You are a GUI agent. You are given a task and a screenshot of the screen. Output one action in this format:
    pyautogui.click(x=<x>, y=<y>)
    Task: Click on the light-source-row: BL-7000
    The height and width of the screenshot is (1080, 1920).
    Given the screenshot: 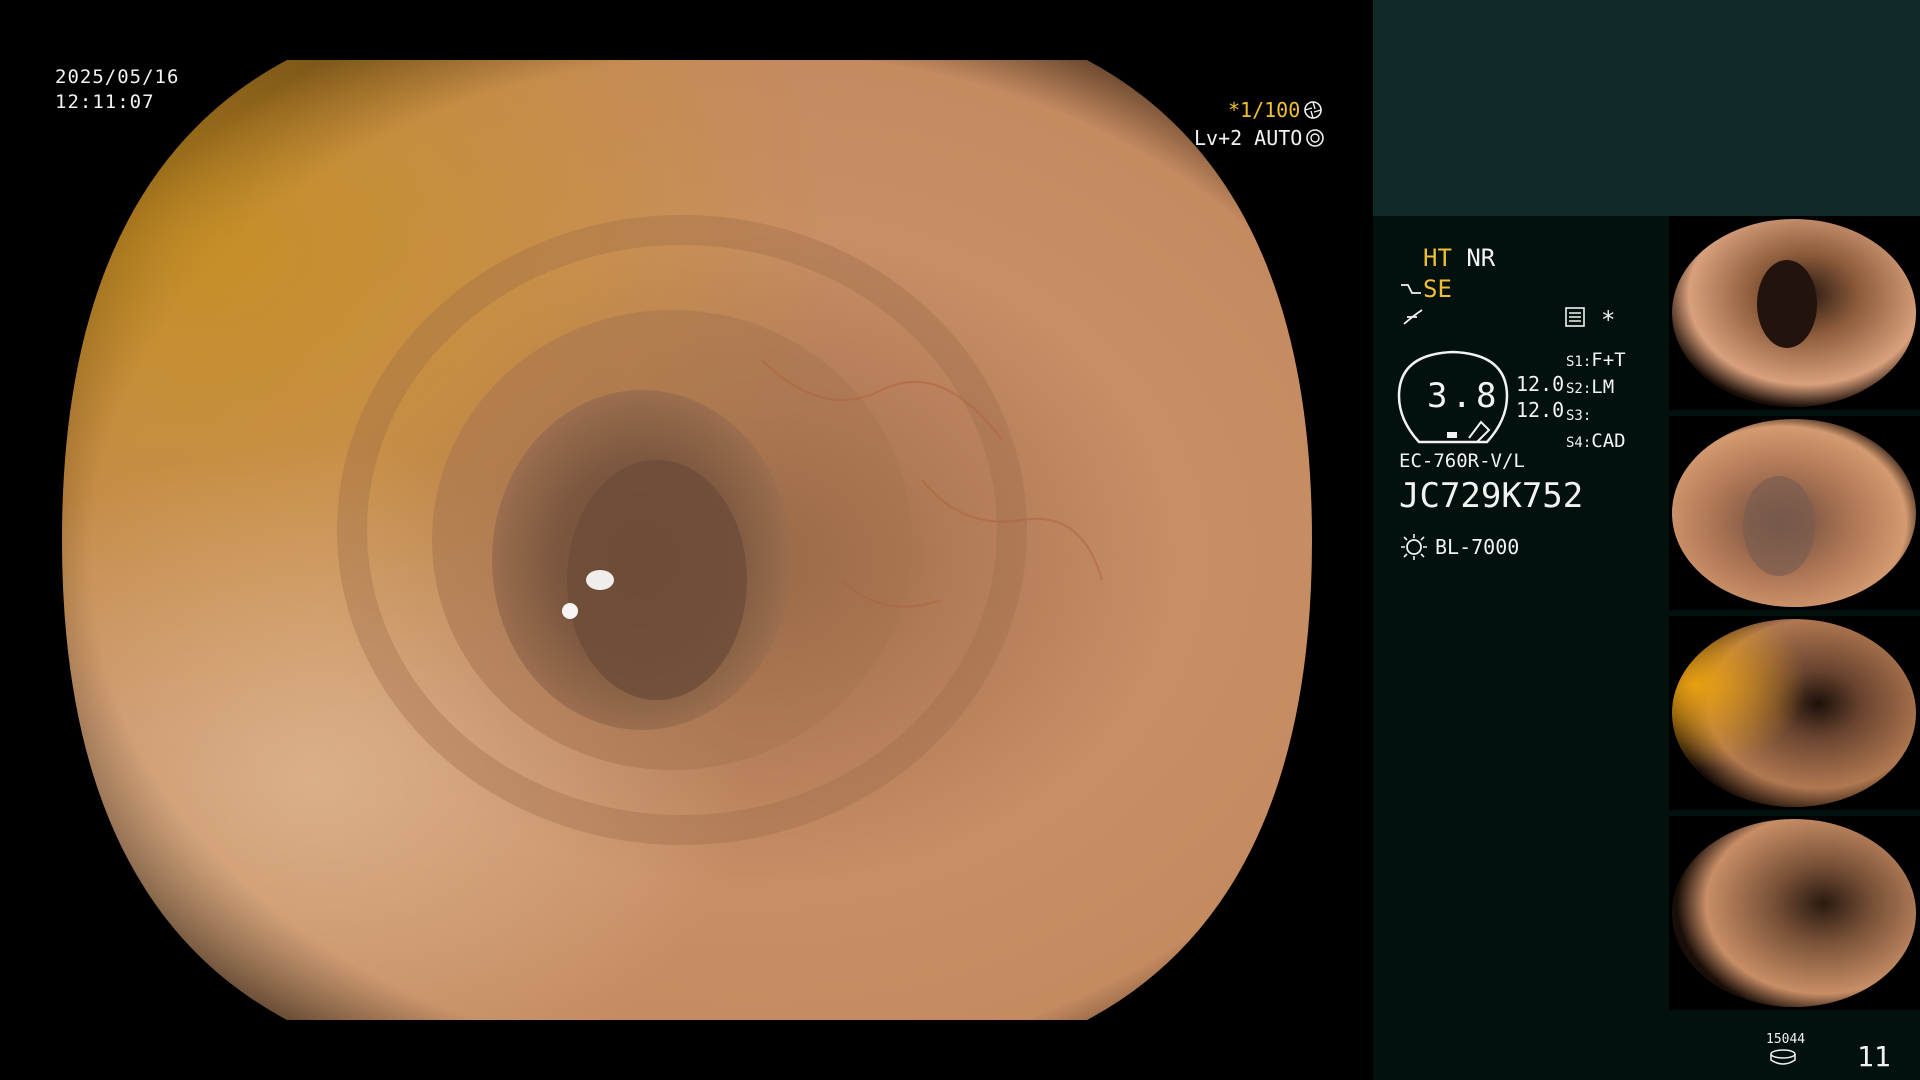 What is the action you would take?
    pyautogui.click(x=1459, y=547)
    